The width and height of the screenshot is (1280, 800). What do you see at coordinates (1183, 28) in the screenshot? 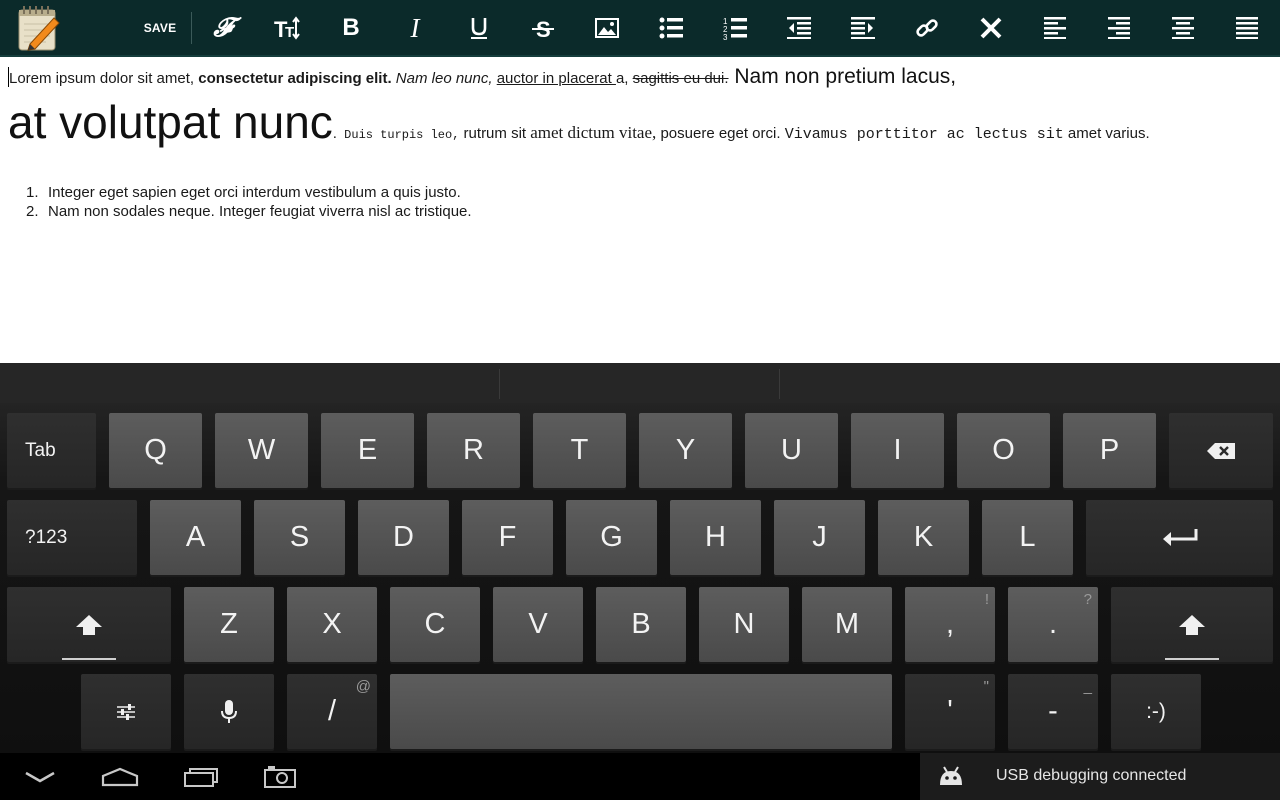
I see `align-center-icon` at bounding box center [1183, 28].